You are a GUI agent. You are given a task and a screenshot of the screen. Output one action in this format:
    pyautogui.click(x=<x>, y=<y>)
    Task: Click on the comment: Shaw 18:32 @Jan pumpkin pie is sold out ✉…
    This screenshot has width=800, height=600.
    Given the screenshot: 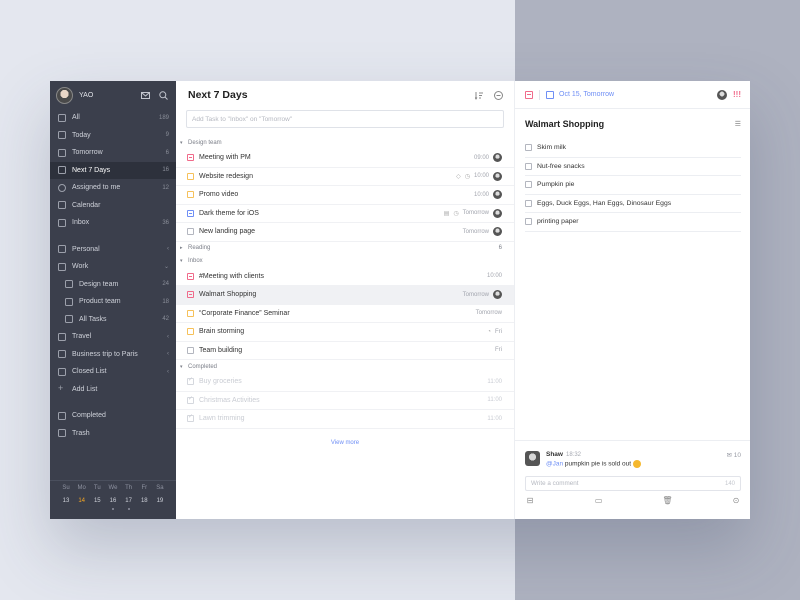 What is the action you would take?
    pyautogui.click(x=632, y=457)
    